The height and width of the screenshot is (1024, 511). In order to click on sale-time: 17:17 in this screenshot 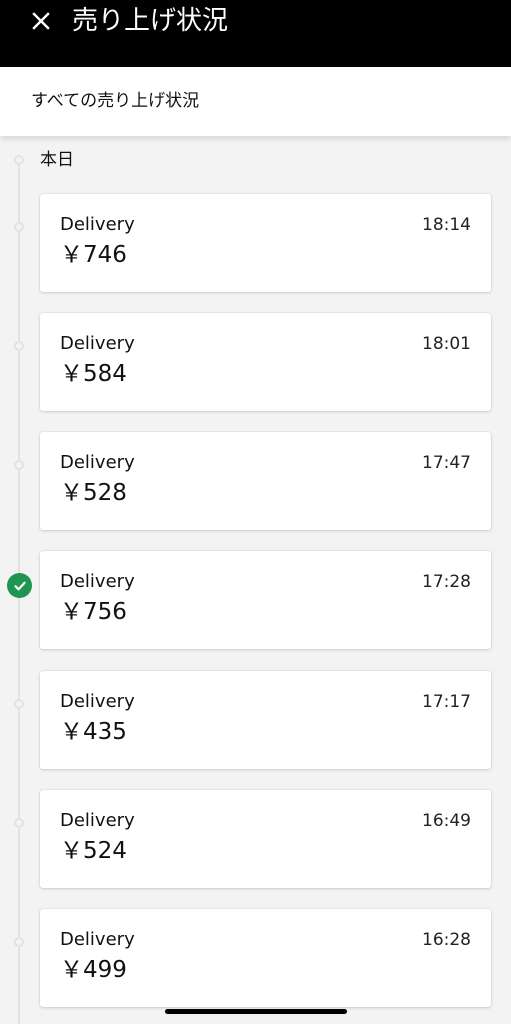, I will do `click(446, 702)`.